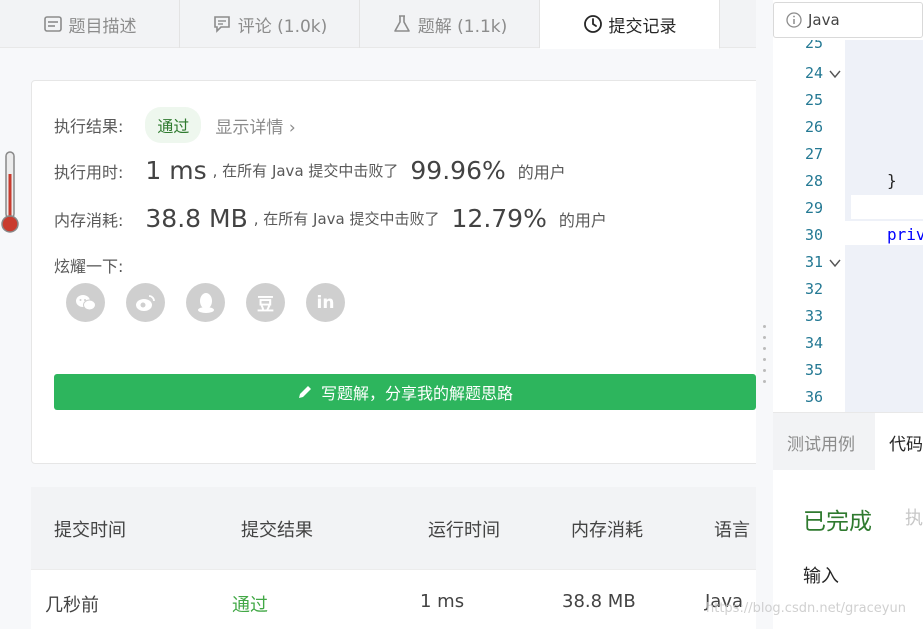  Describe the element at coordinates (221, 24) in the screenshot. I see `comment-icon` at that location.